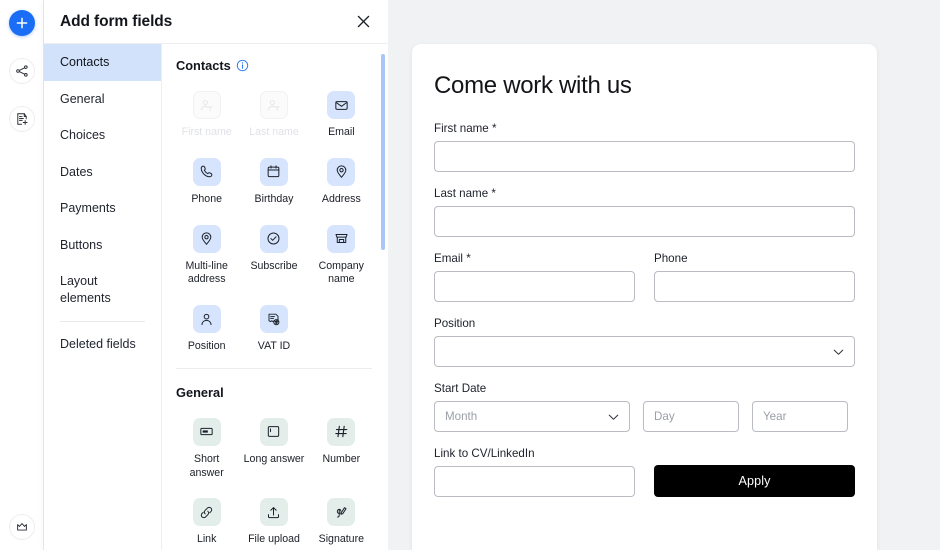 The image size is (940, 550). Describe the element at coordinates (274, 132) in the screenshot. I see `field-tile-label: Last name` at that location.